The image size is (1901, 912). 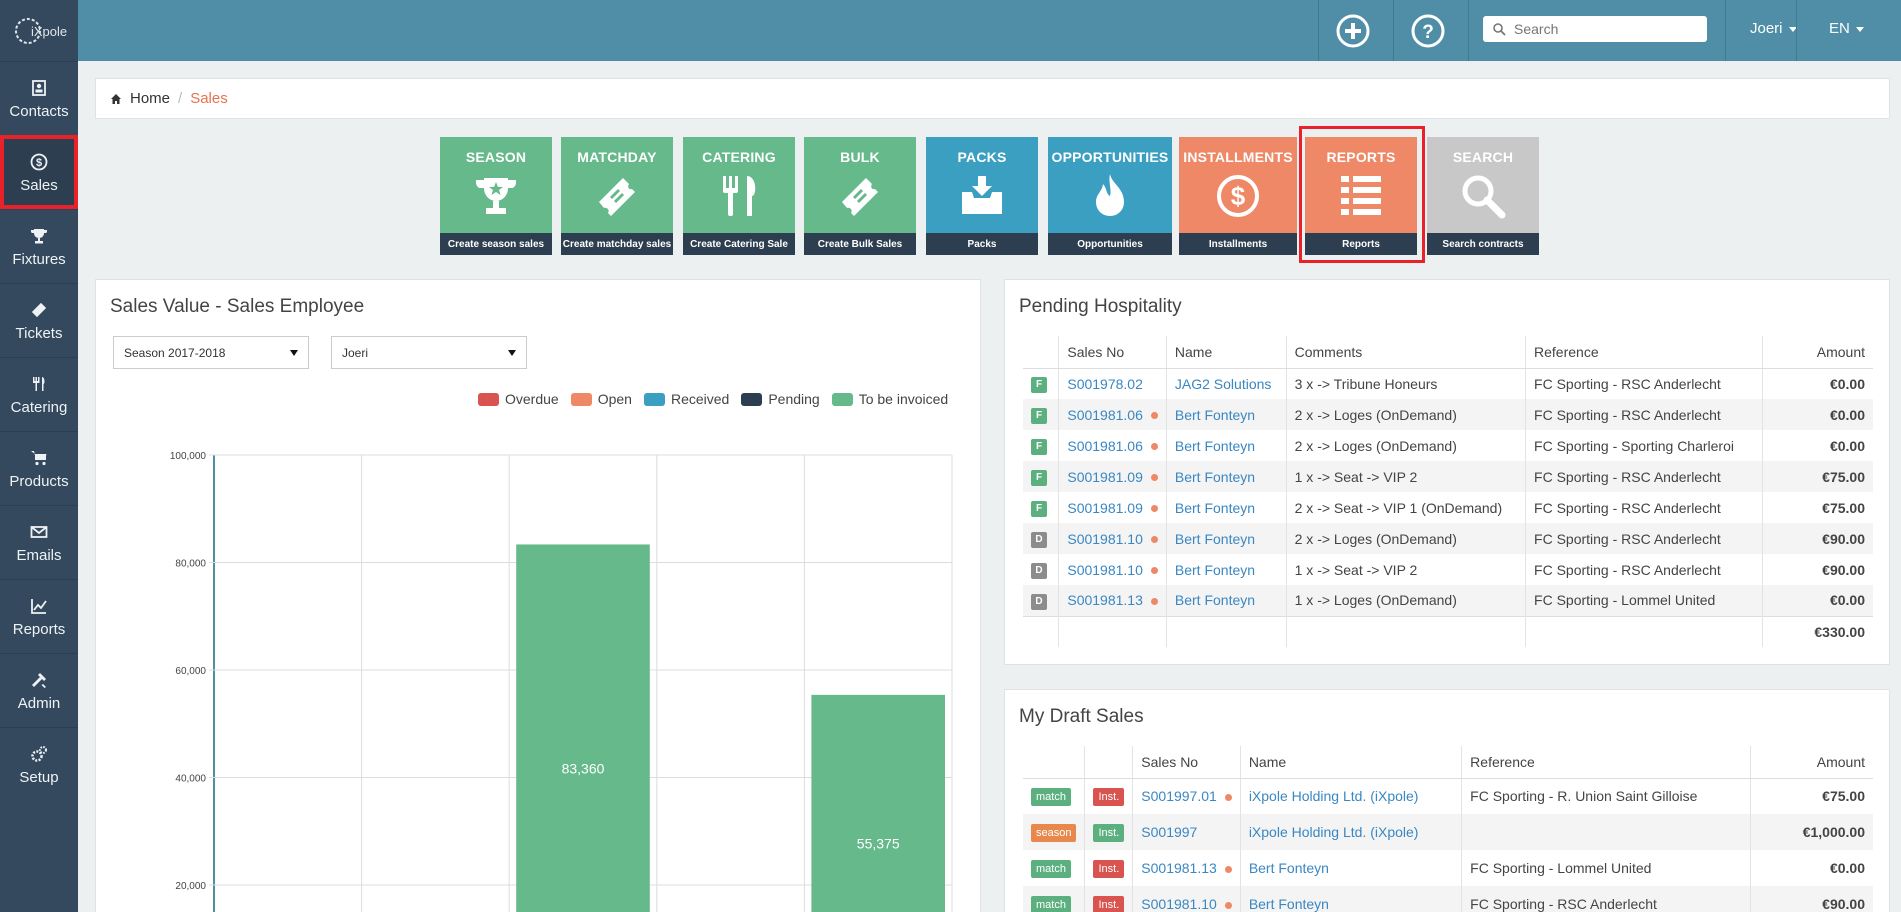 What do you see at coordinates (518, 399) in the screenshot?
I see `legend-item: Overdue` at bounding box center [518, 399].